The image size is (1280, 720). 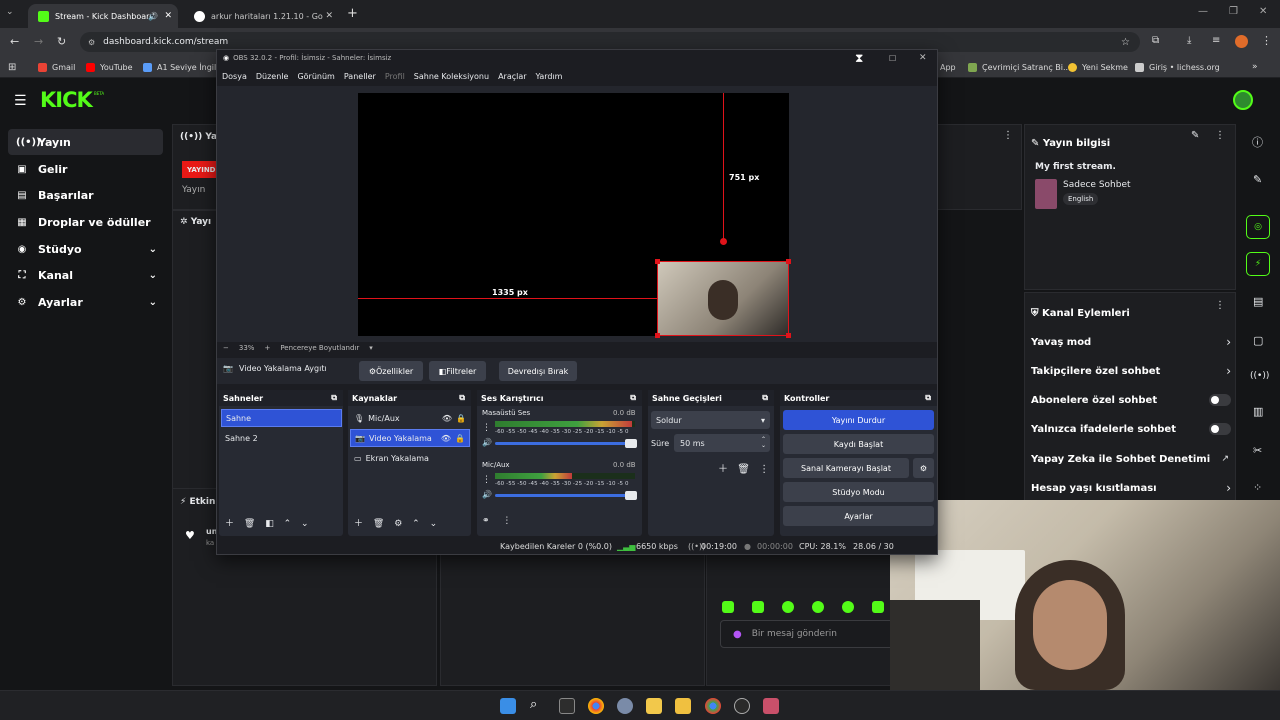 What do you see at coordinates (858, 516) in the screenshot?
I see `settings-button: Ayarlar` at bounding box center [858, 516].